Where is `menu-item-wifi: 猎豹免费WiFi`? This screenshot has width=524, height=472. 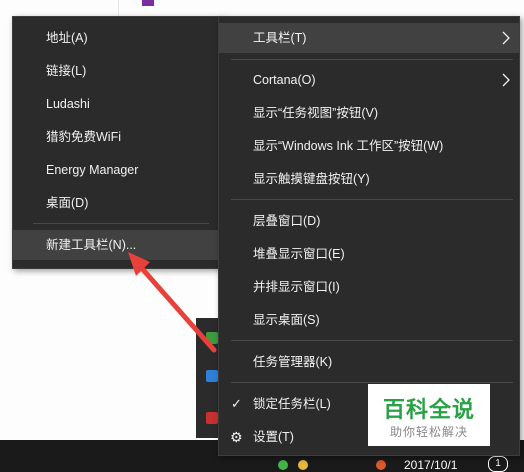 menu-item-wifi: 猎豹免费WiFi is located at coordinates (116, 137).